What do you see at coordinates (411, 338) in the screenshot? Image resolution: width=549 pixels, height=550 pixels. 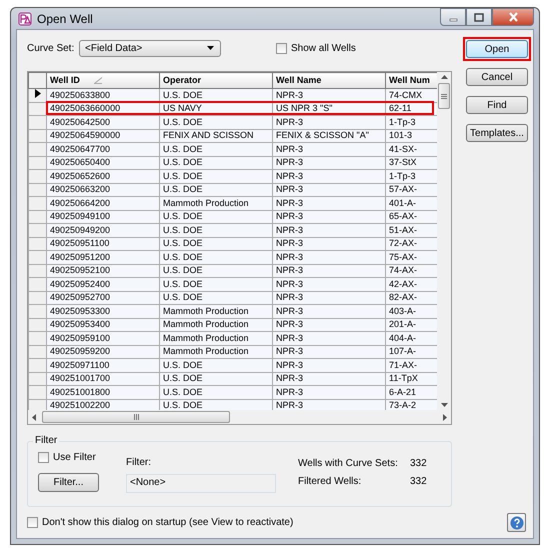 I see `table-cell: 404-A-` at bounding box center [411, 338].